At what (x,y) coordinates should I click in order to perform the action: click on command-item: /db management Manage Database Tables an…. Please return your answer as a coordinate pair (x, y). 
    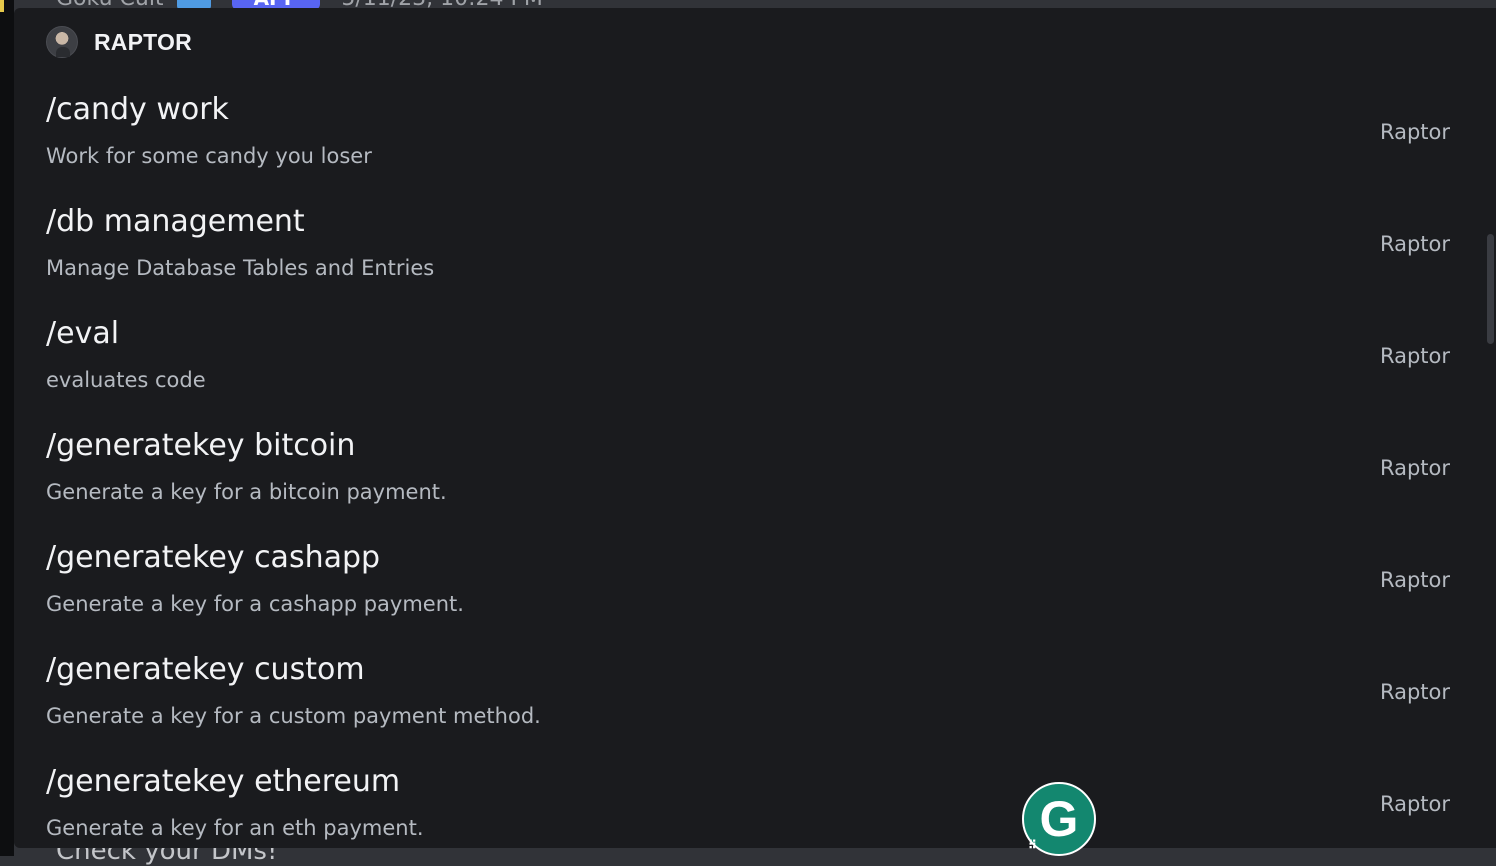
    Looking at the image, I should click on (749, 254).